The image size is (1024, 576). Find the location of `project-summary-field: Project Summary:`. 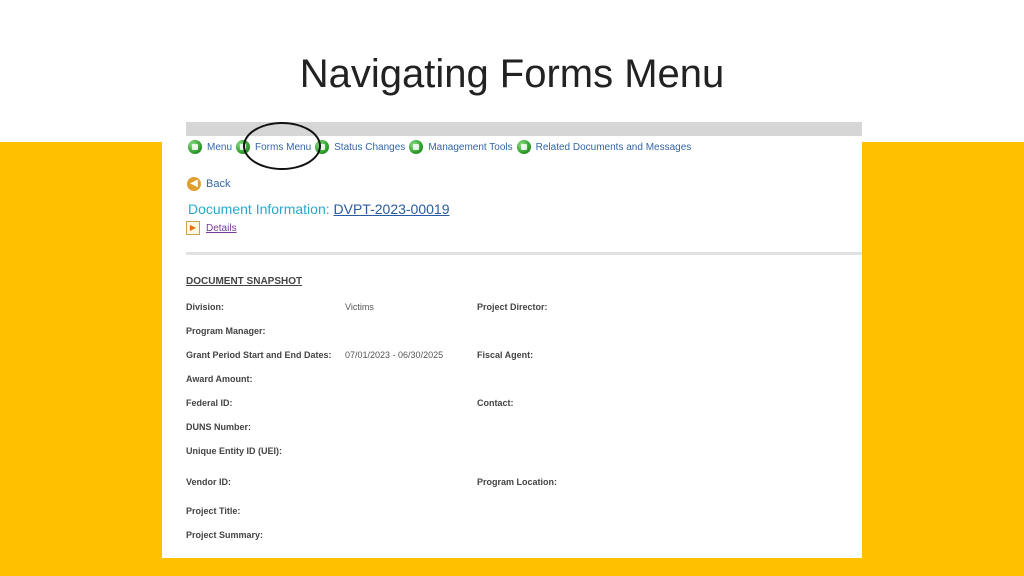

project-summary-field: Project Summary: is located at coordinates (224, 535).